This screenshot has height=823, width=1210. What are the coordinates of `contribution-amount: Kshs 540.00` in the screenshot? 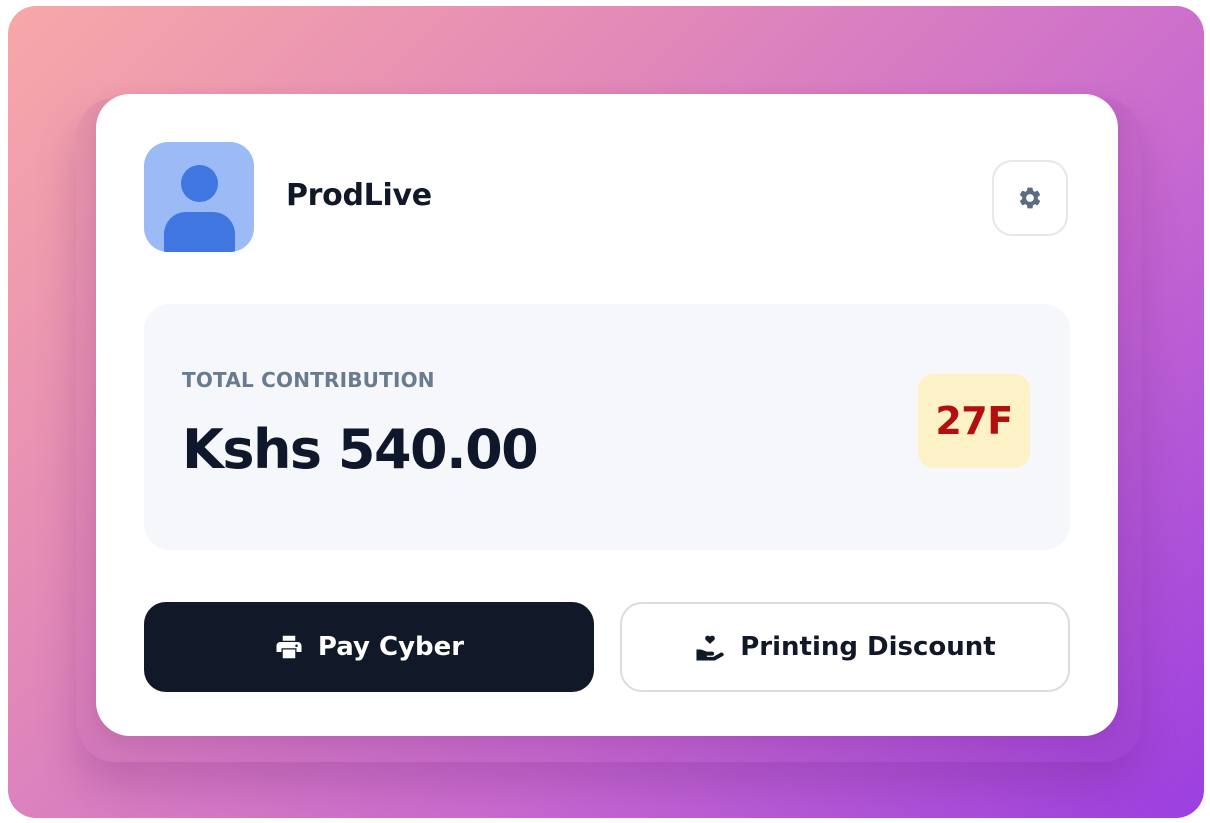 It's located at (360, 449).